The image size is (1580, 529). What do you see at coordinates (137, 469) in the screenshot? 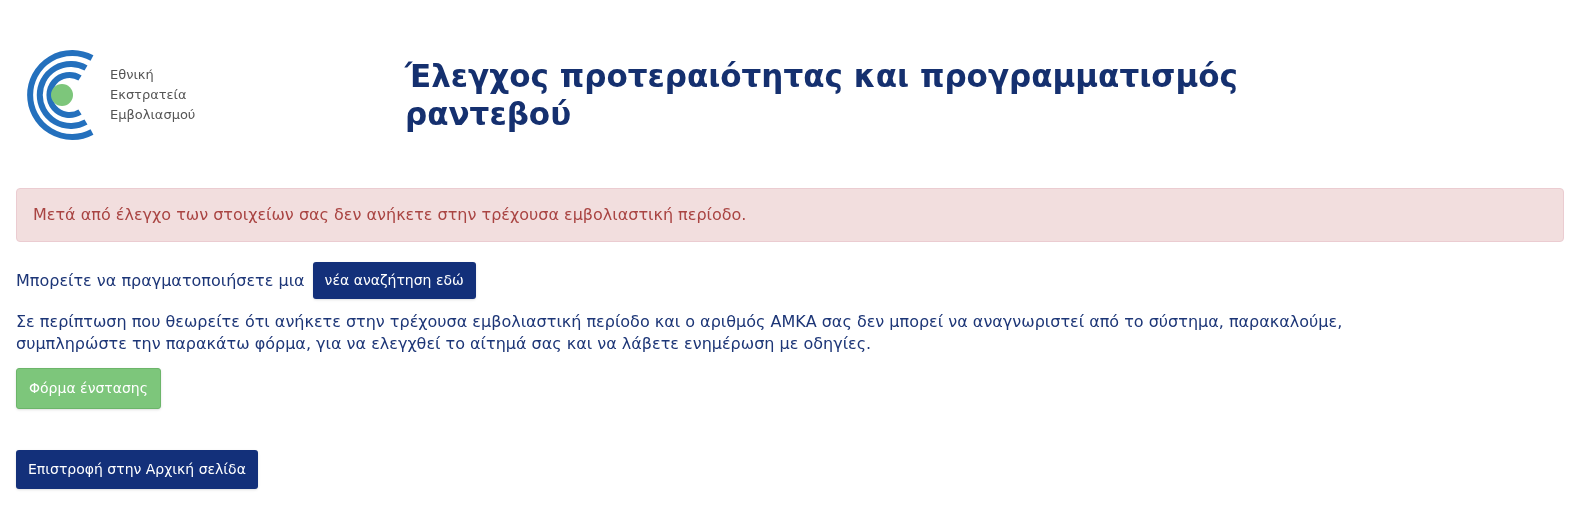
I see `home-button: Επιστροφή στην Αρχική σελίδα` at bounding box center [137, 469].